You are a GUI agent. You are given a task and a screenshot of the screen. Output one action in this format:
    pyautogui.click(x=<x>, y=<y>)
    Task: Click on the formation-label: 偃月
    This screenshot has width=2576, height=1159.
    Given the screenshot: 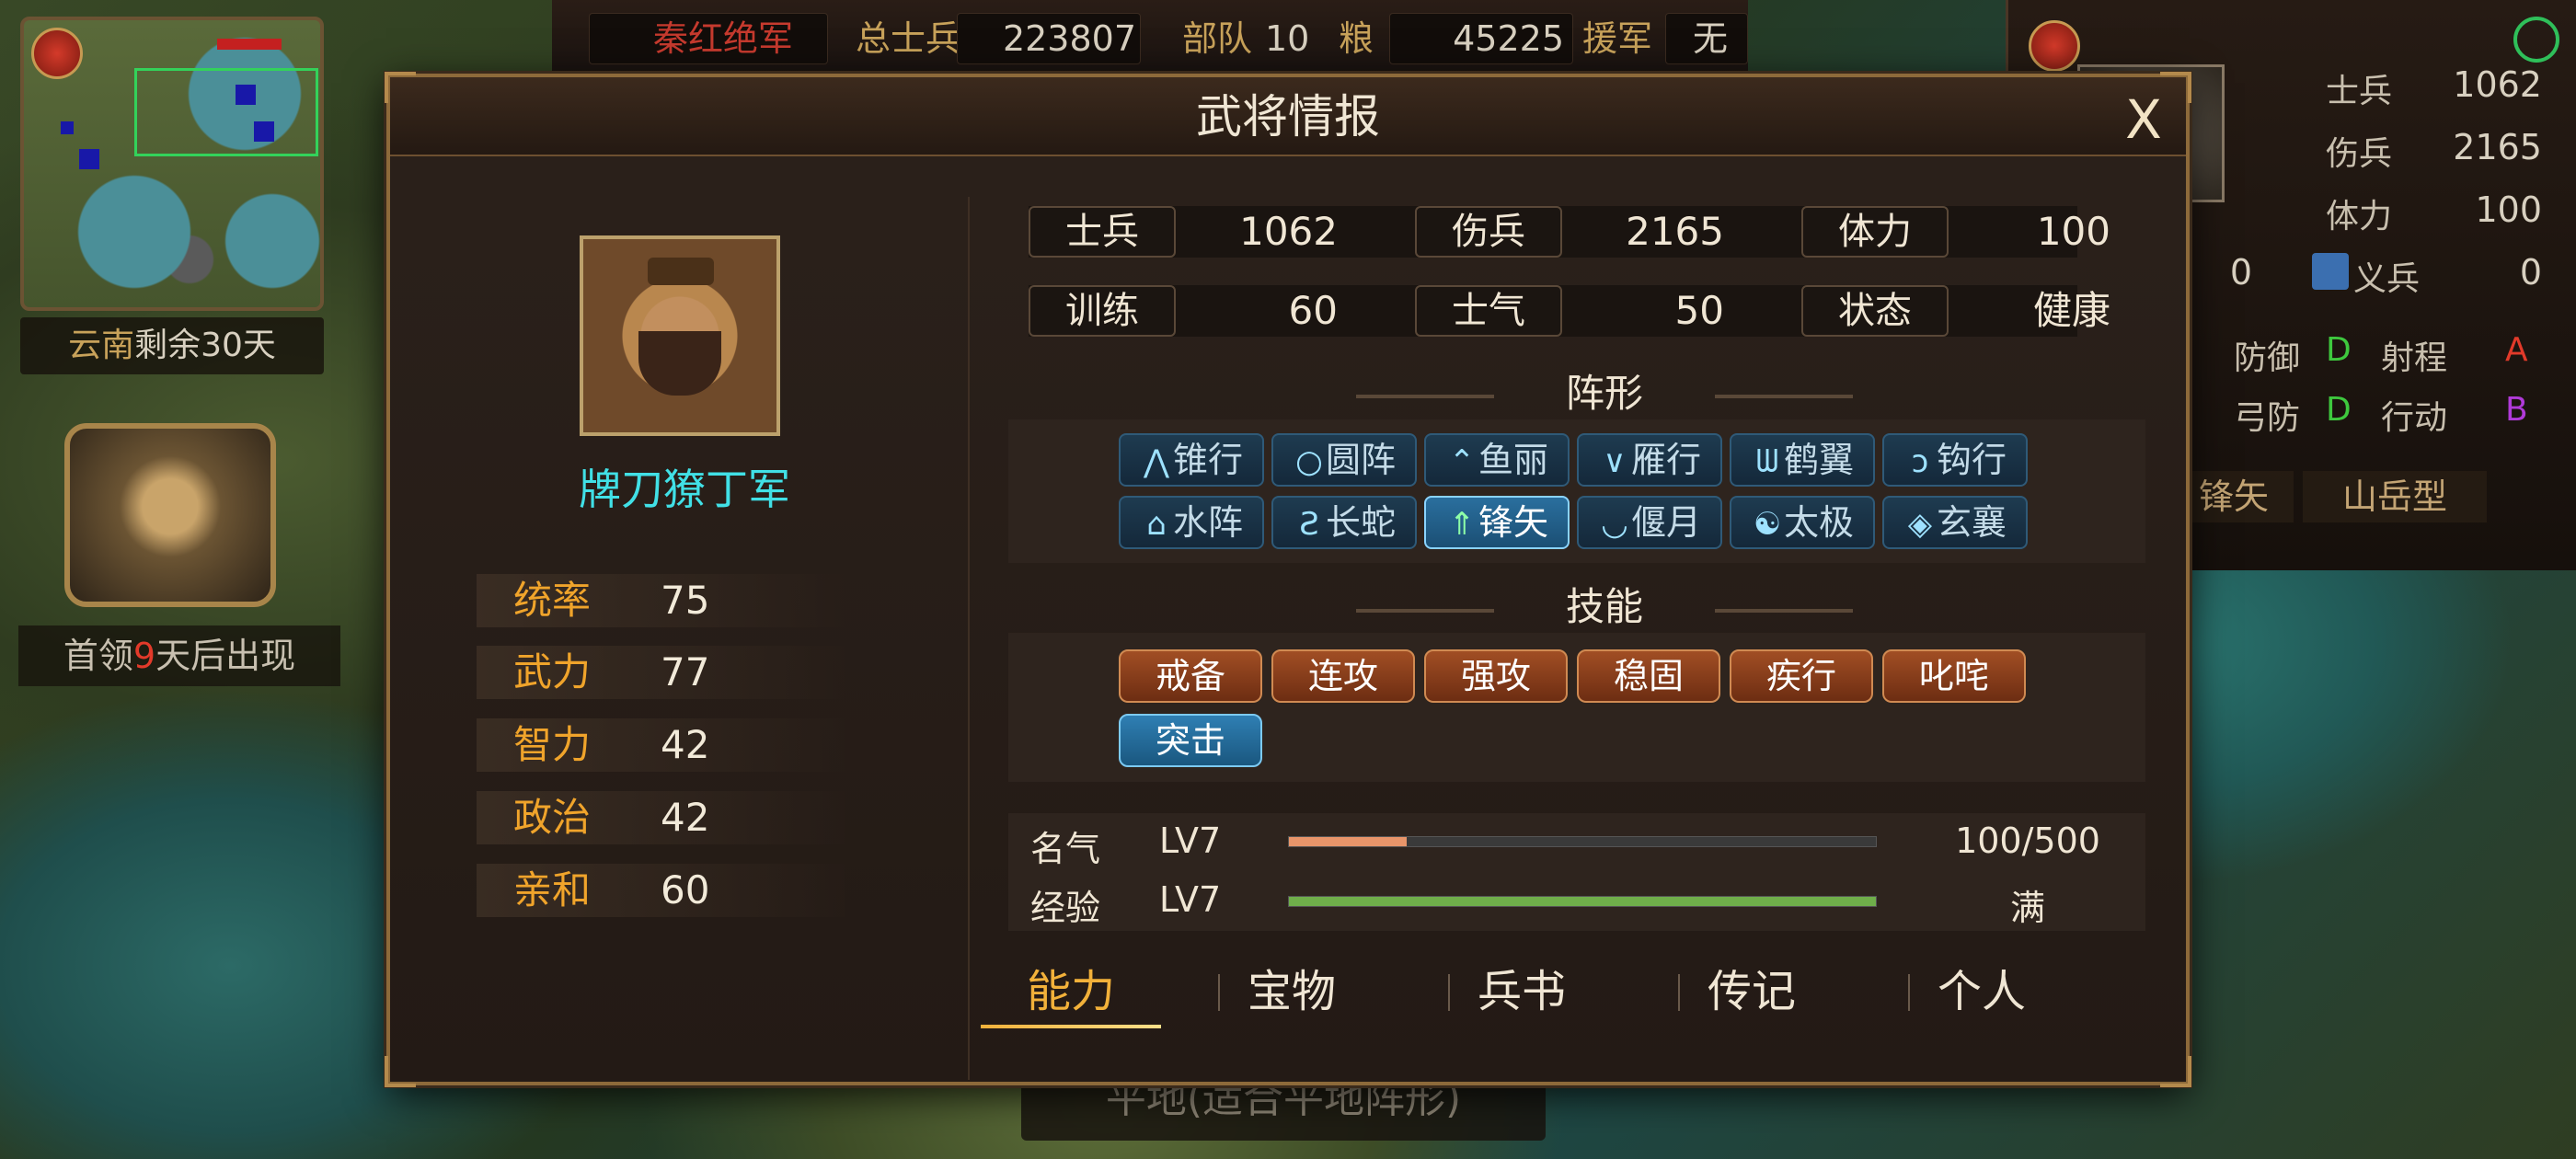 What is the action you would take?
    pyautogui.click(x=1665, y=522)
    